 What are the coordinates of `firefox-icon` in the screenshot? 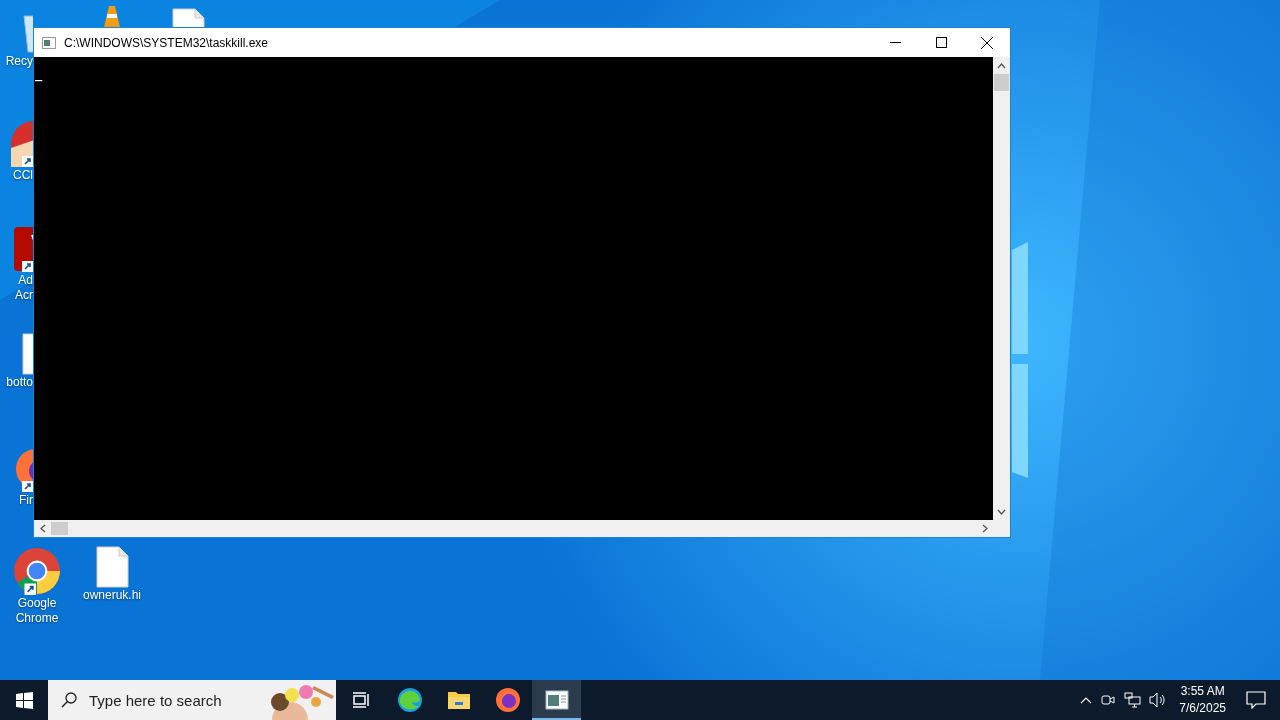 It's located at (507, 700).